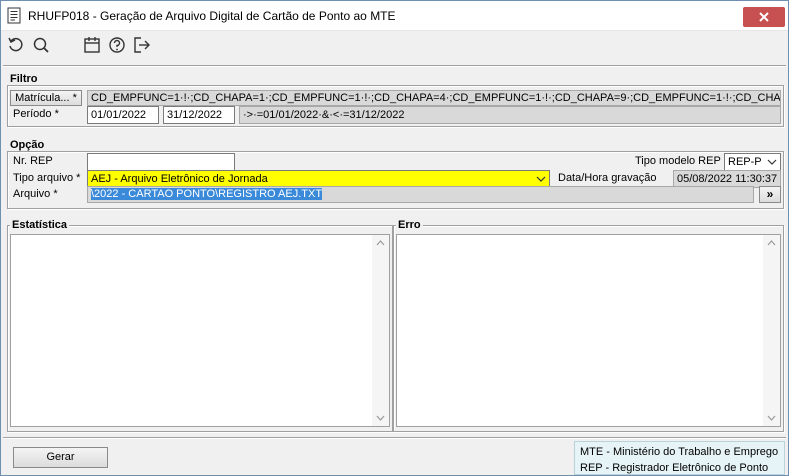 The height and width of the screenshot is (476, 789). What do you see at coordinates (142, 45) in the screenshot?
I see `exit-icon` at bounding box center [142, 45].